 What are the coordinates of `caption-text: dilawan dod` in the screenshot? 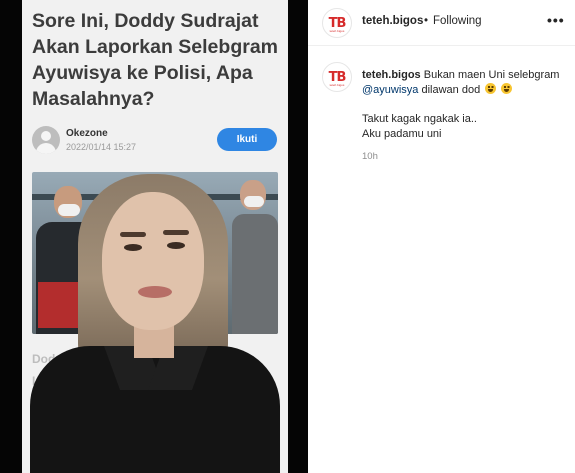 It's located at (451, 90).